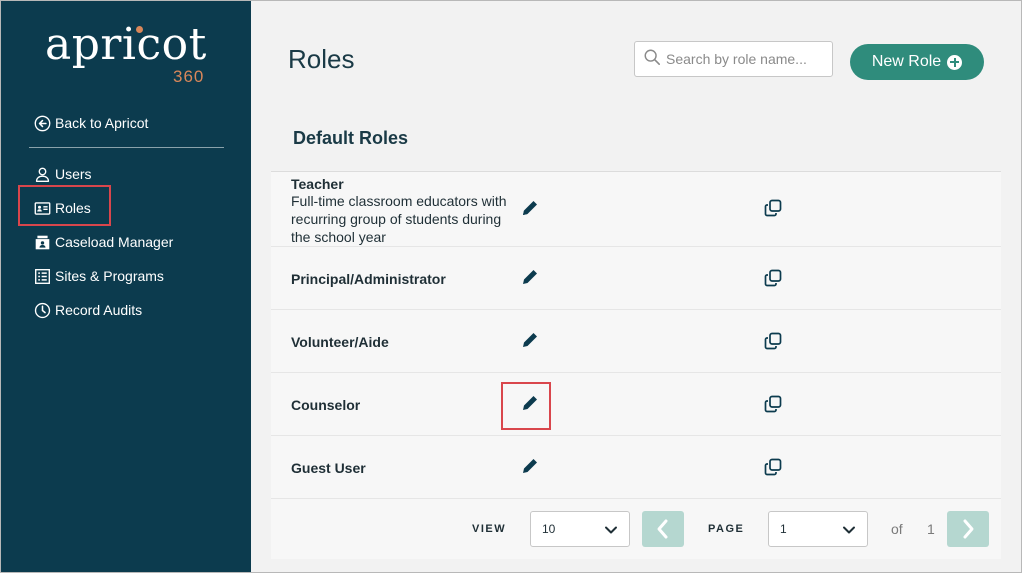 Image resolution: width=1022 pixels, height=573 pixels. Describe the element at coordinates (99, 310) in the screenshot. I see `sidebar-item-label: Record Audits` at that location.